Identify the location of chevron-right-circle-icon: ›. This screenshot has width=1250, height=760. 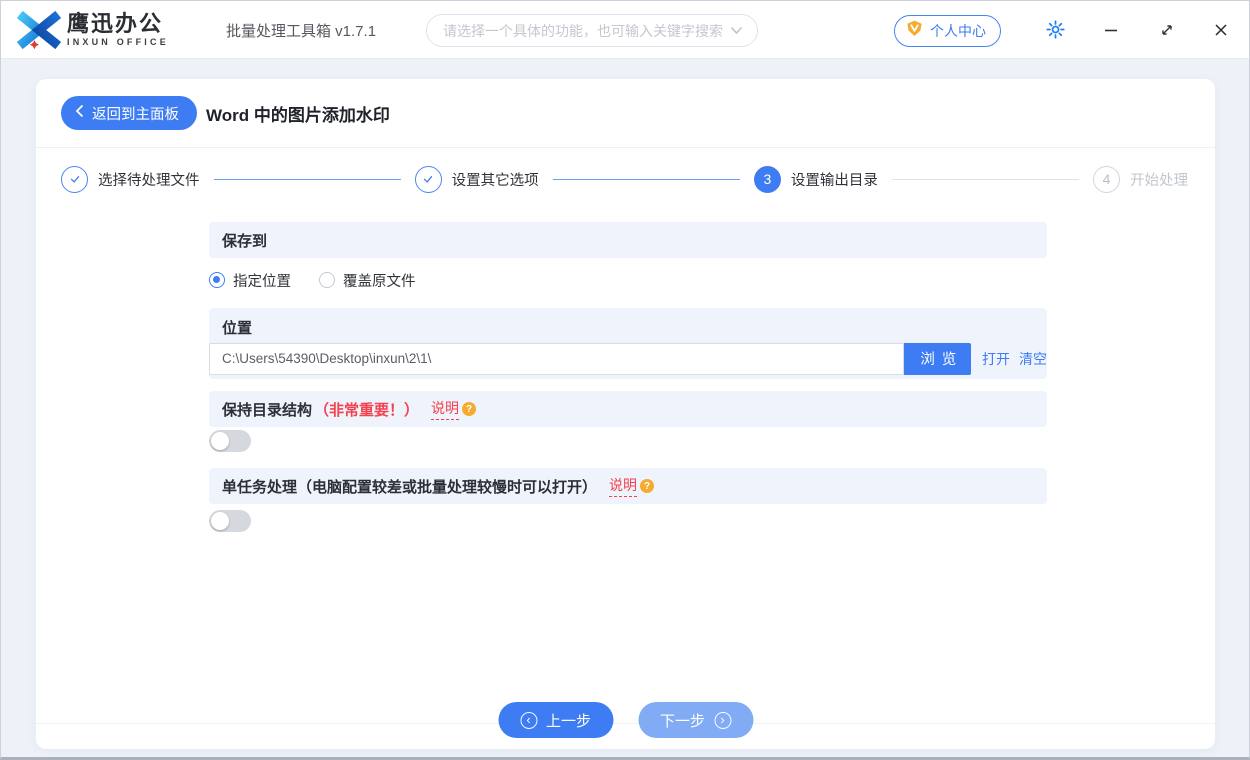
(723, 720).